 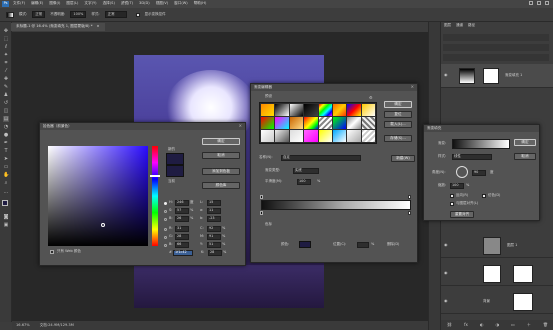 What do you see at coordinates (403, 158) in the screenshot?
I see `new-gradient-button: 新建(W)` at bounding box center [403, 158].